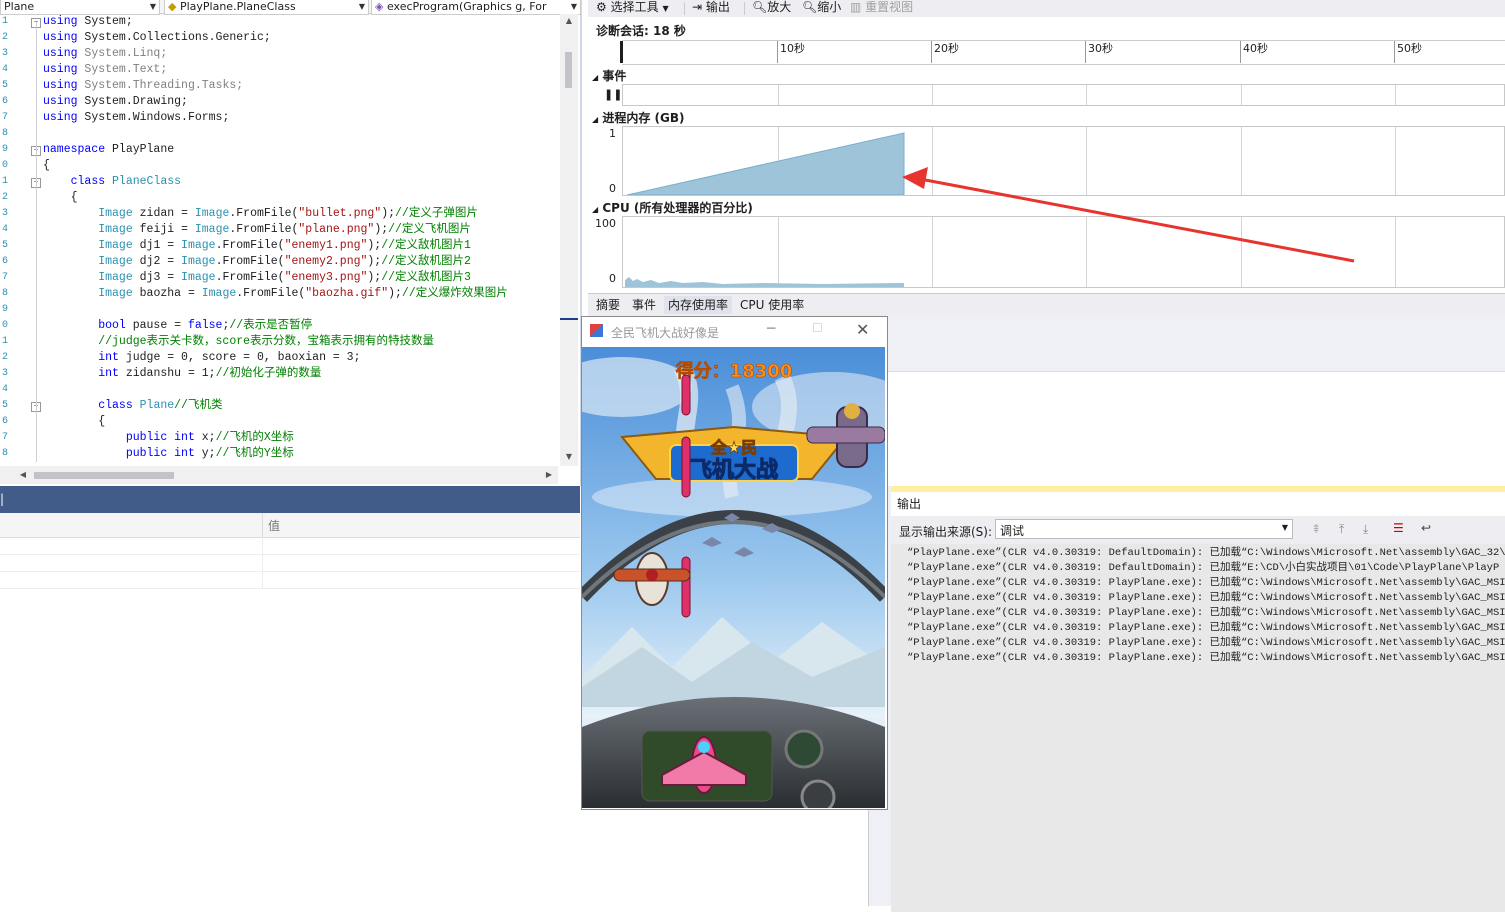 This screenshot has width=1505, height=912. What do you see at coordinates (945, 52) in the screenshot?
I see `timeline-tick: 20秒` at bounding box center [945, 52].